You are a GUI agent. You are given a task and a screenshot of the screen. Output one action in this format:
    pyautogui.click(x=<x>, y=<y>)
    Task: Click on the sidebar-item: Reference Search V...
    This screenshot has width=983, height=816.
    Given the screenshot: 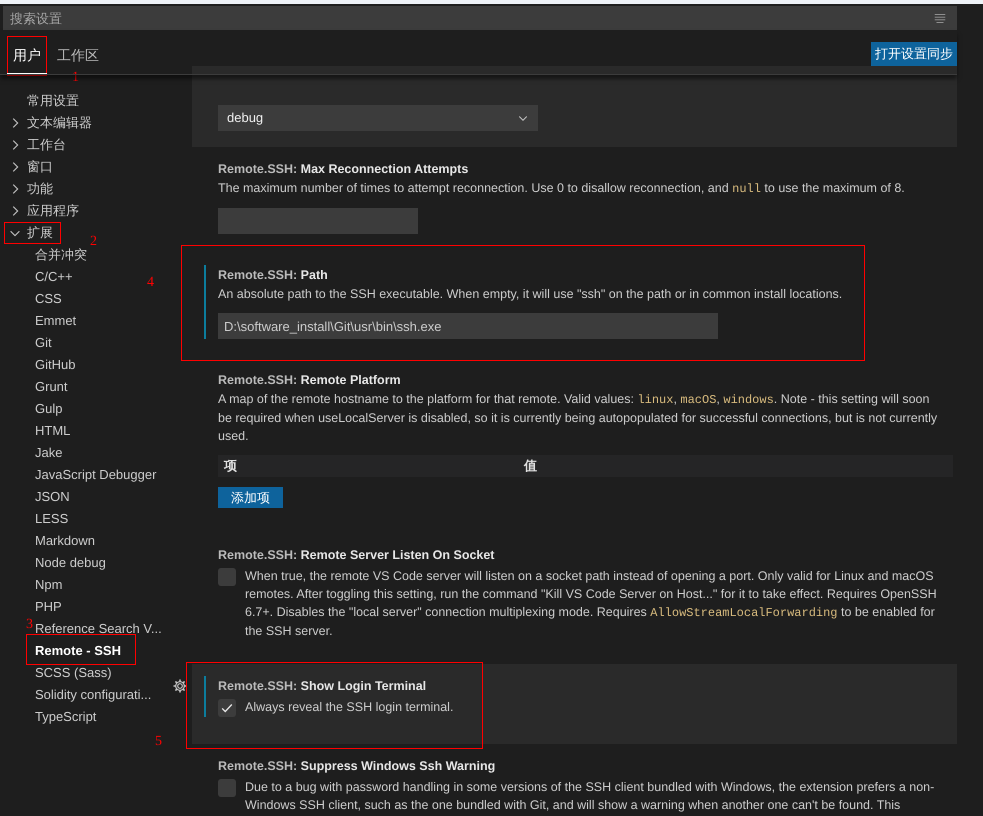 What is the action you would take?
    pyautogui.click(x=98, y=629)
    